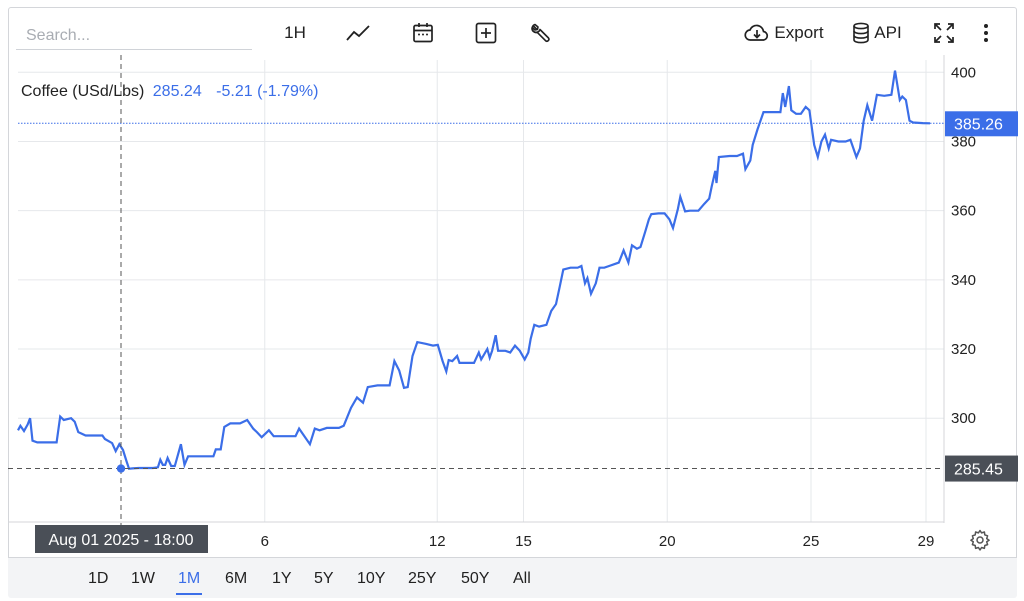 This screenshot has width=1024, height=601. What do you see at coordinates (422, 581) in the screenshot?
I see `range-25y: 25Y` at bounding box center [422, 581].